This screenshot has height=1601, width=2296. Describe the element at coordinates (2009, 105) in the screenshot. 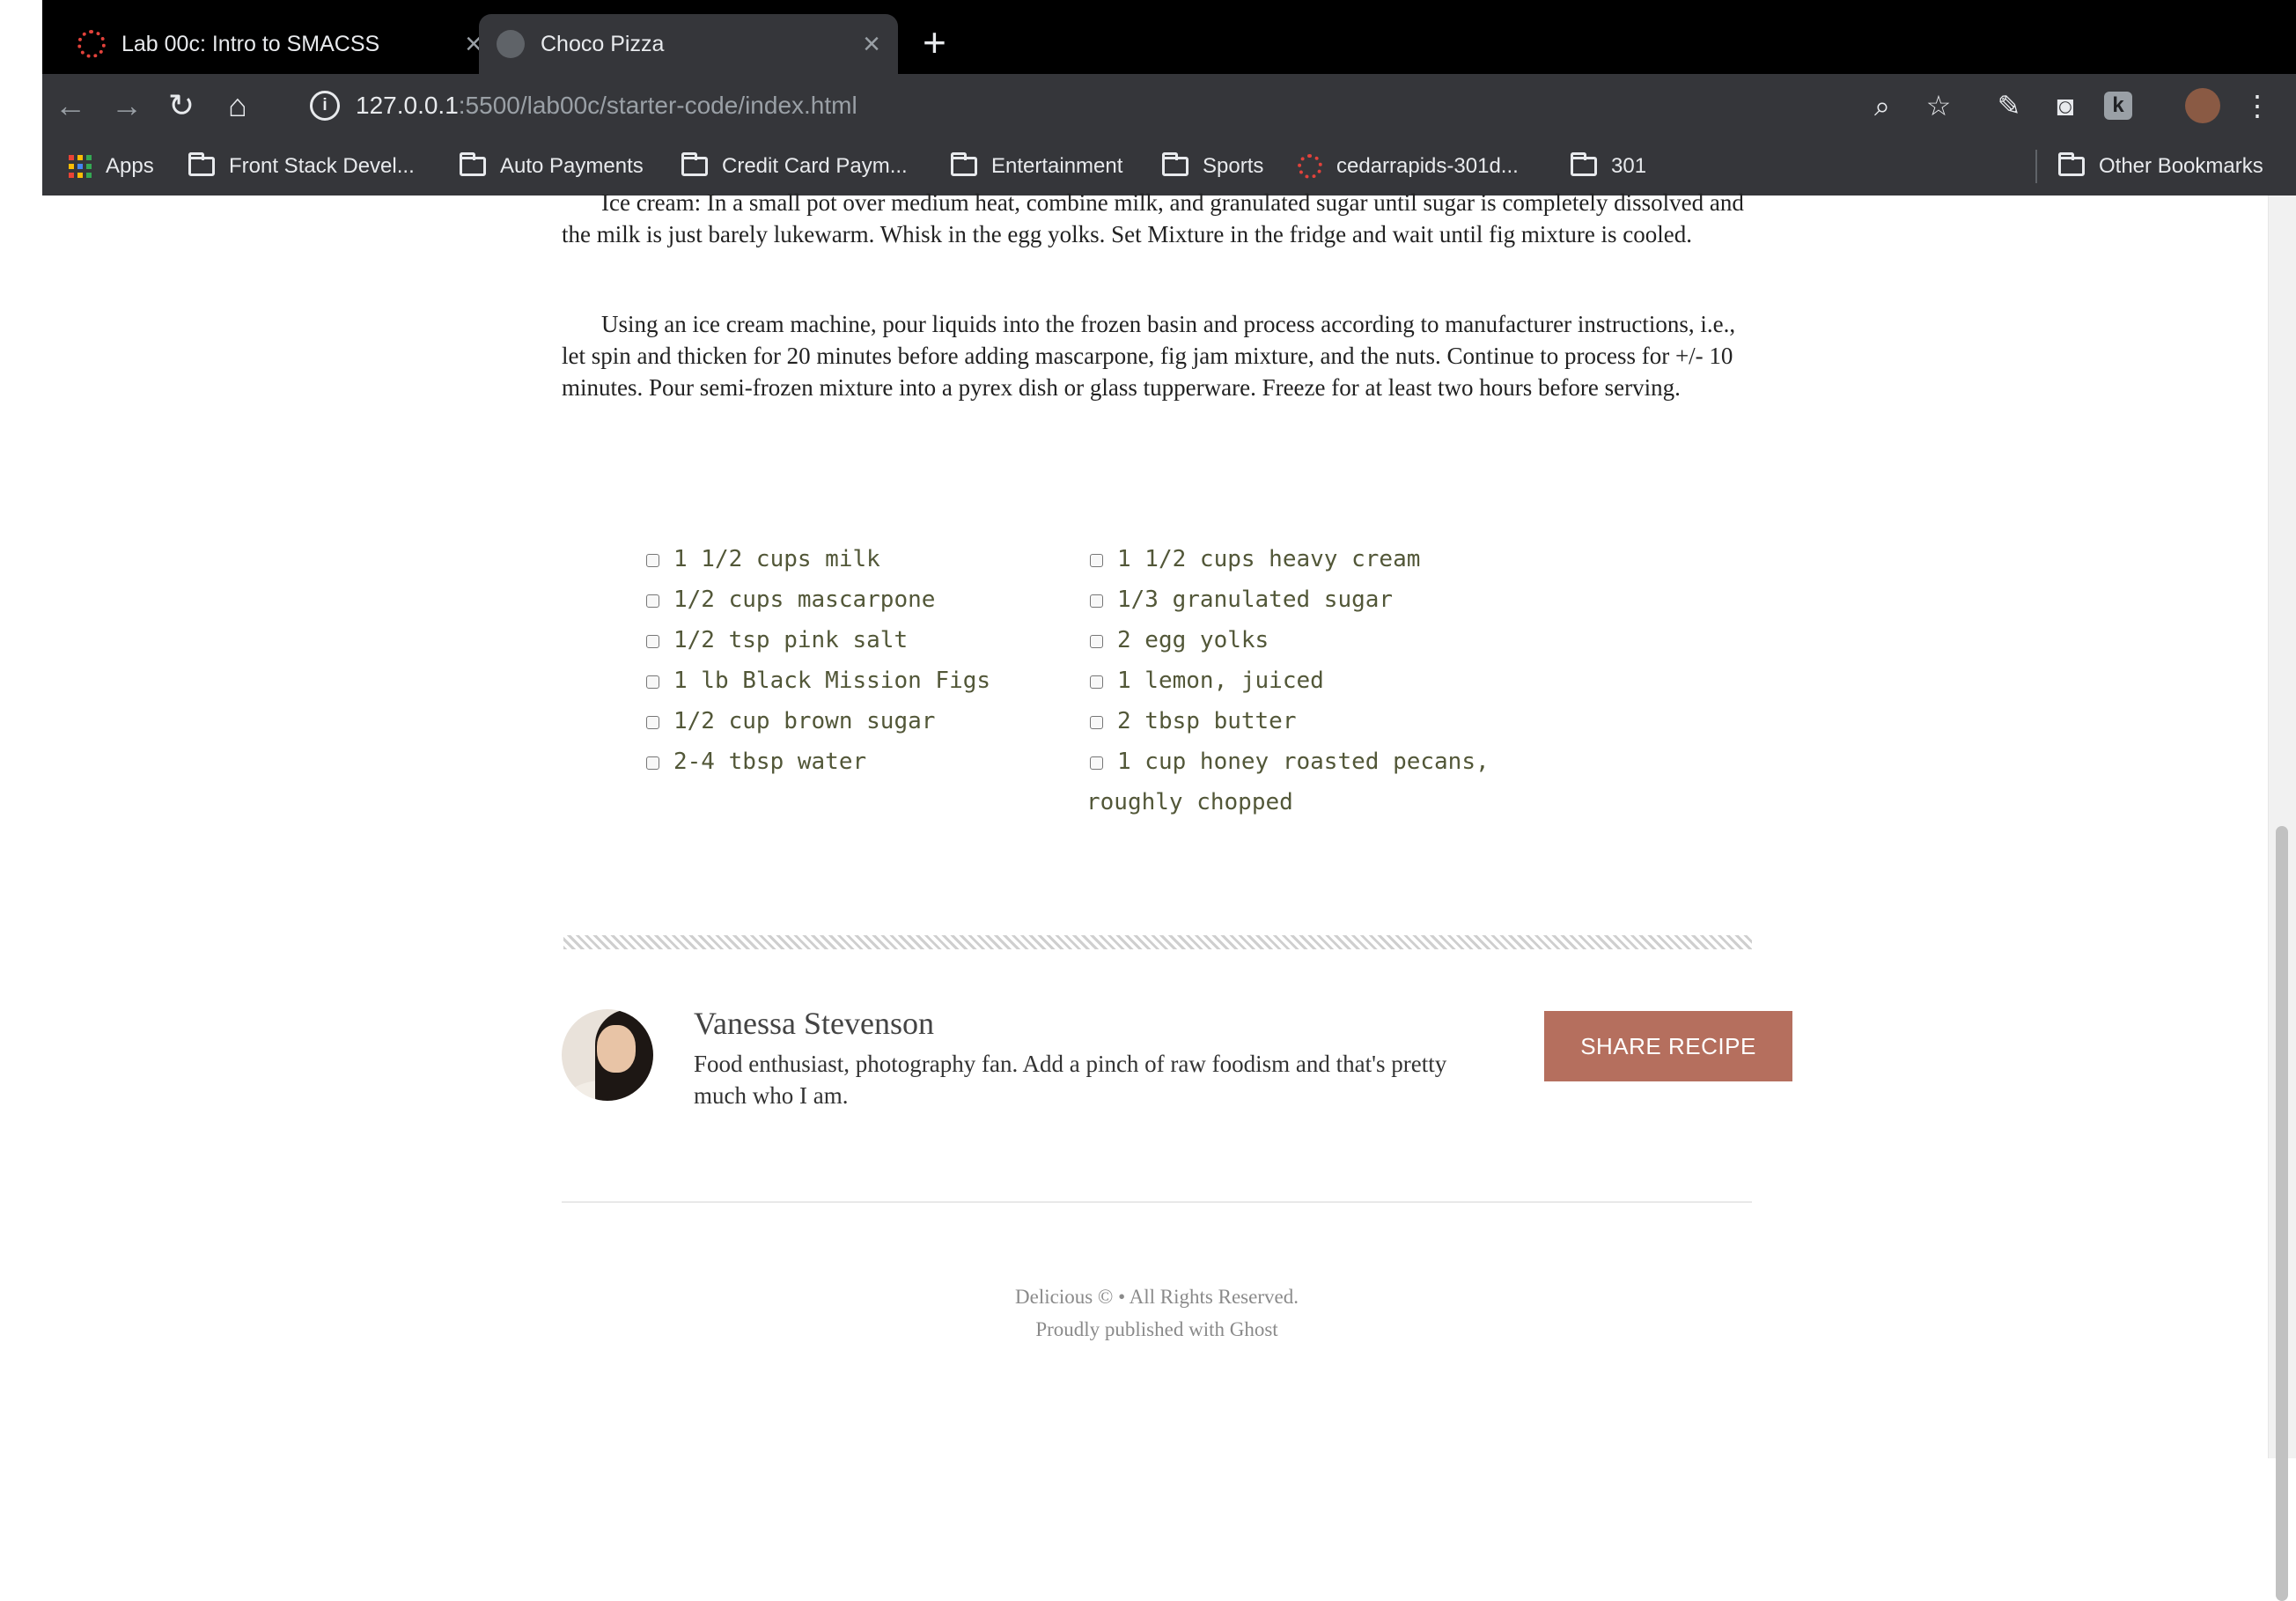

I see `pen-extension-icon: ✎` at that location.